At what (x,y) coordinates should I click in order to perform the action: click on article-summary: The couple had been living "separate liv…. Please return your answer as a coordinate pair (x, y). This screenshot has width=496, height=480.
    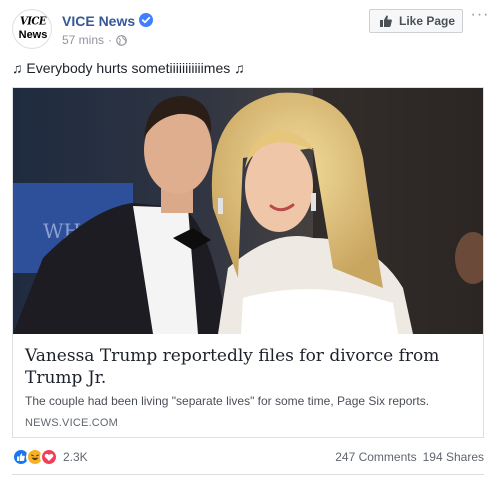
    Looking at the image, I should click on (227, 401).